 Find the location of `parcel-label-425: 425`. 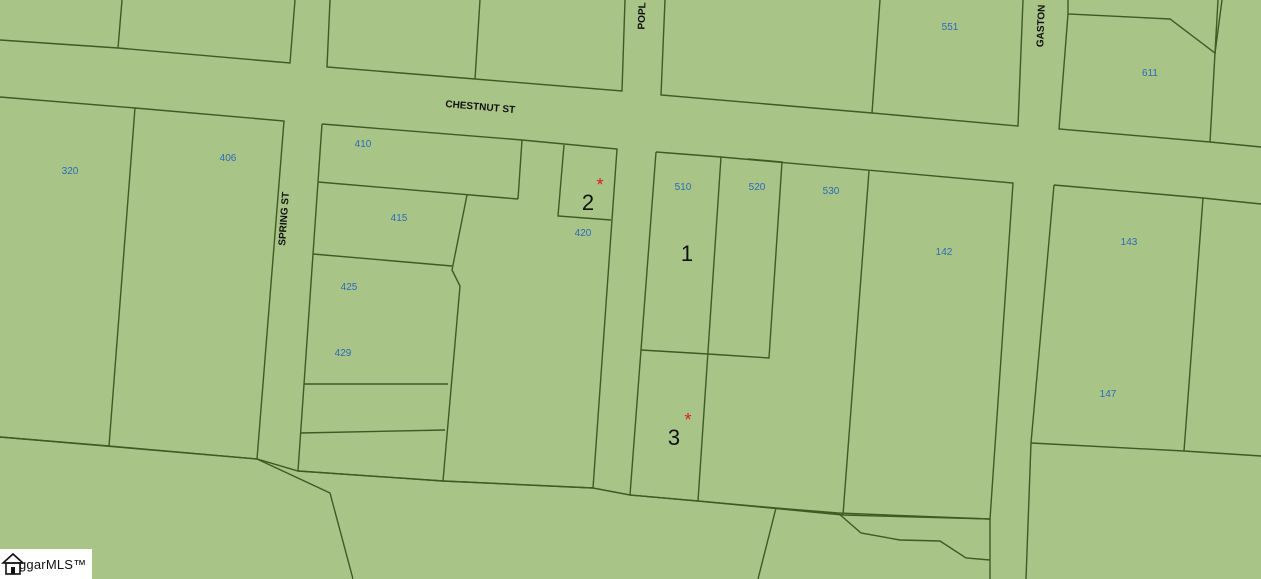

parcel-label-425: 425 is located at coordinates (349, 287).